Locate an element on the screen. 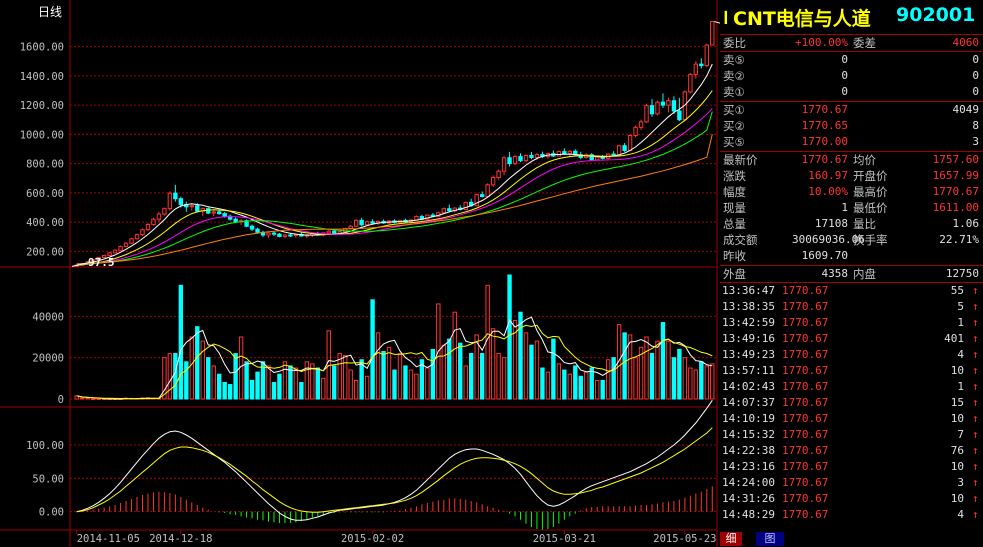 The width and height of the screenshot is (983, 547). tick-volume: 401 is located at coordinates (954, 338).